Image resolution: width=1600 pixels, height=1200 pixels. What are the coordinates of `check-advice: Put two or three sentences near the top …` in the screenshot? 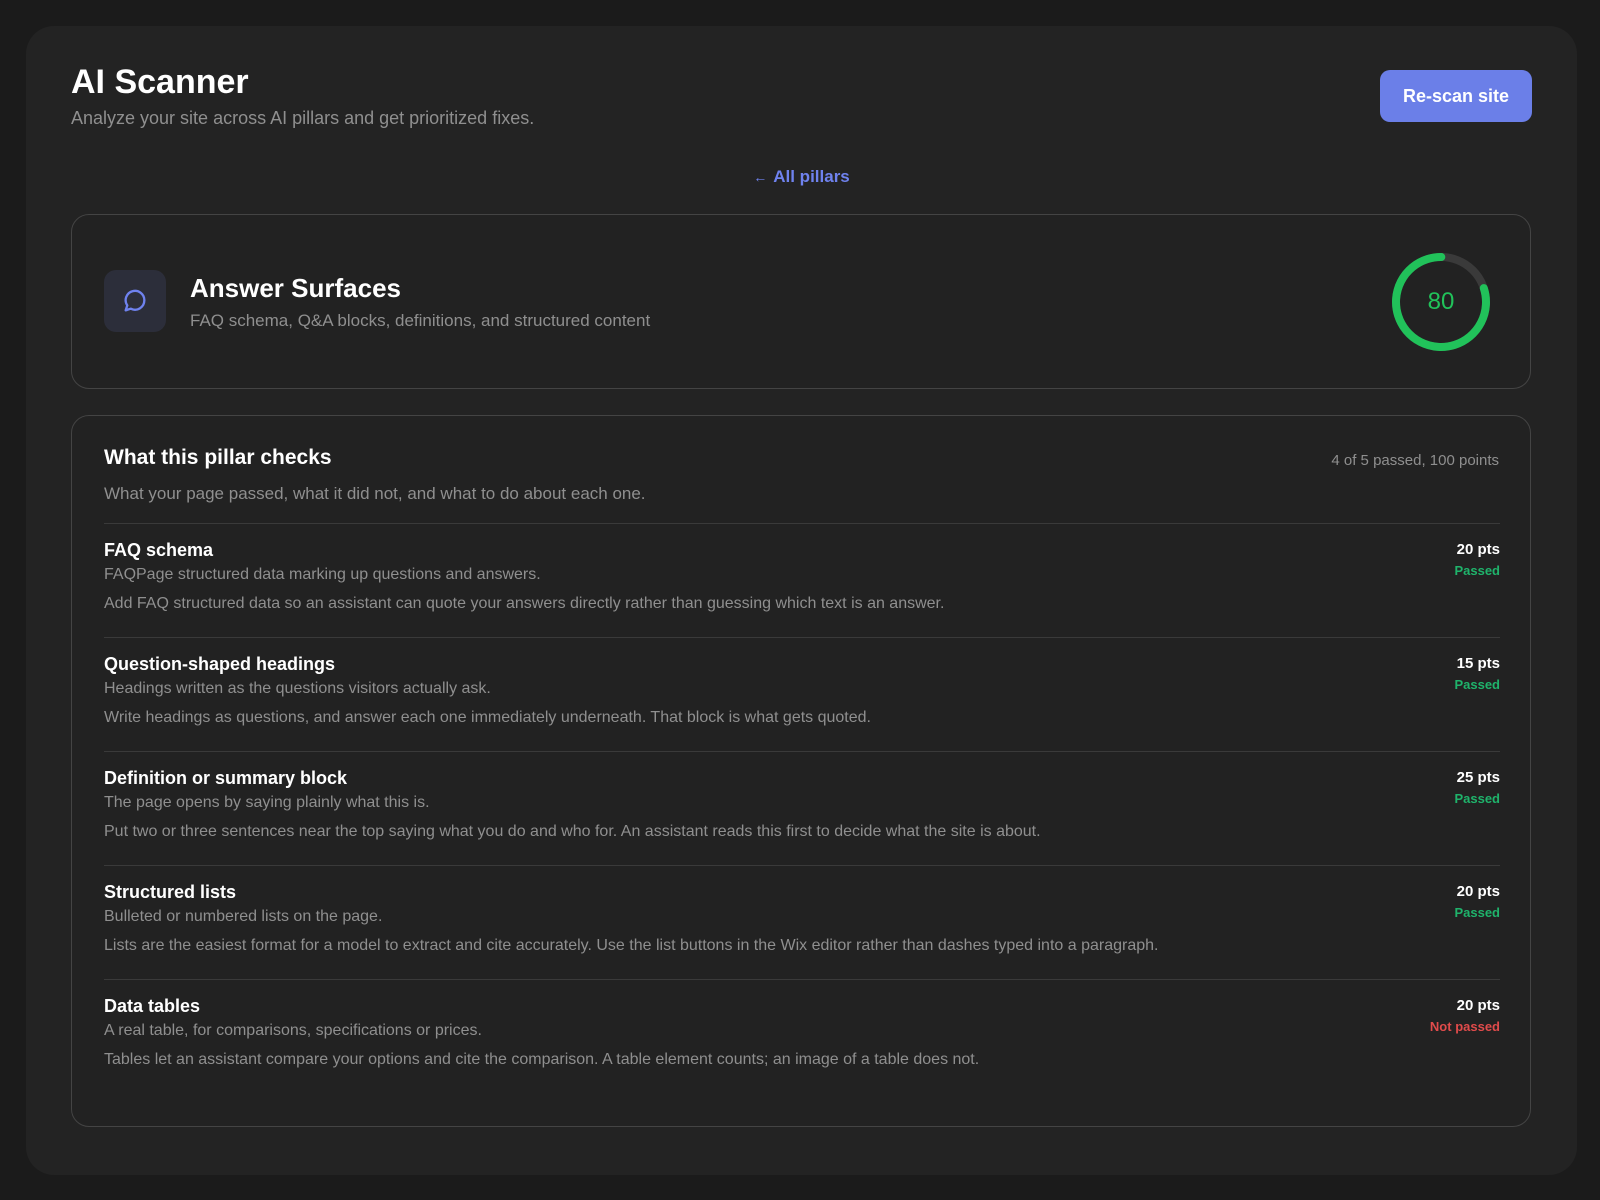 It's located at (572, 831).